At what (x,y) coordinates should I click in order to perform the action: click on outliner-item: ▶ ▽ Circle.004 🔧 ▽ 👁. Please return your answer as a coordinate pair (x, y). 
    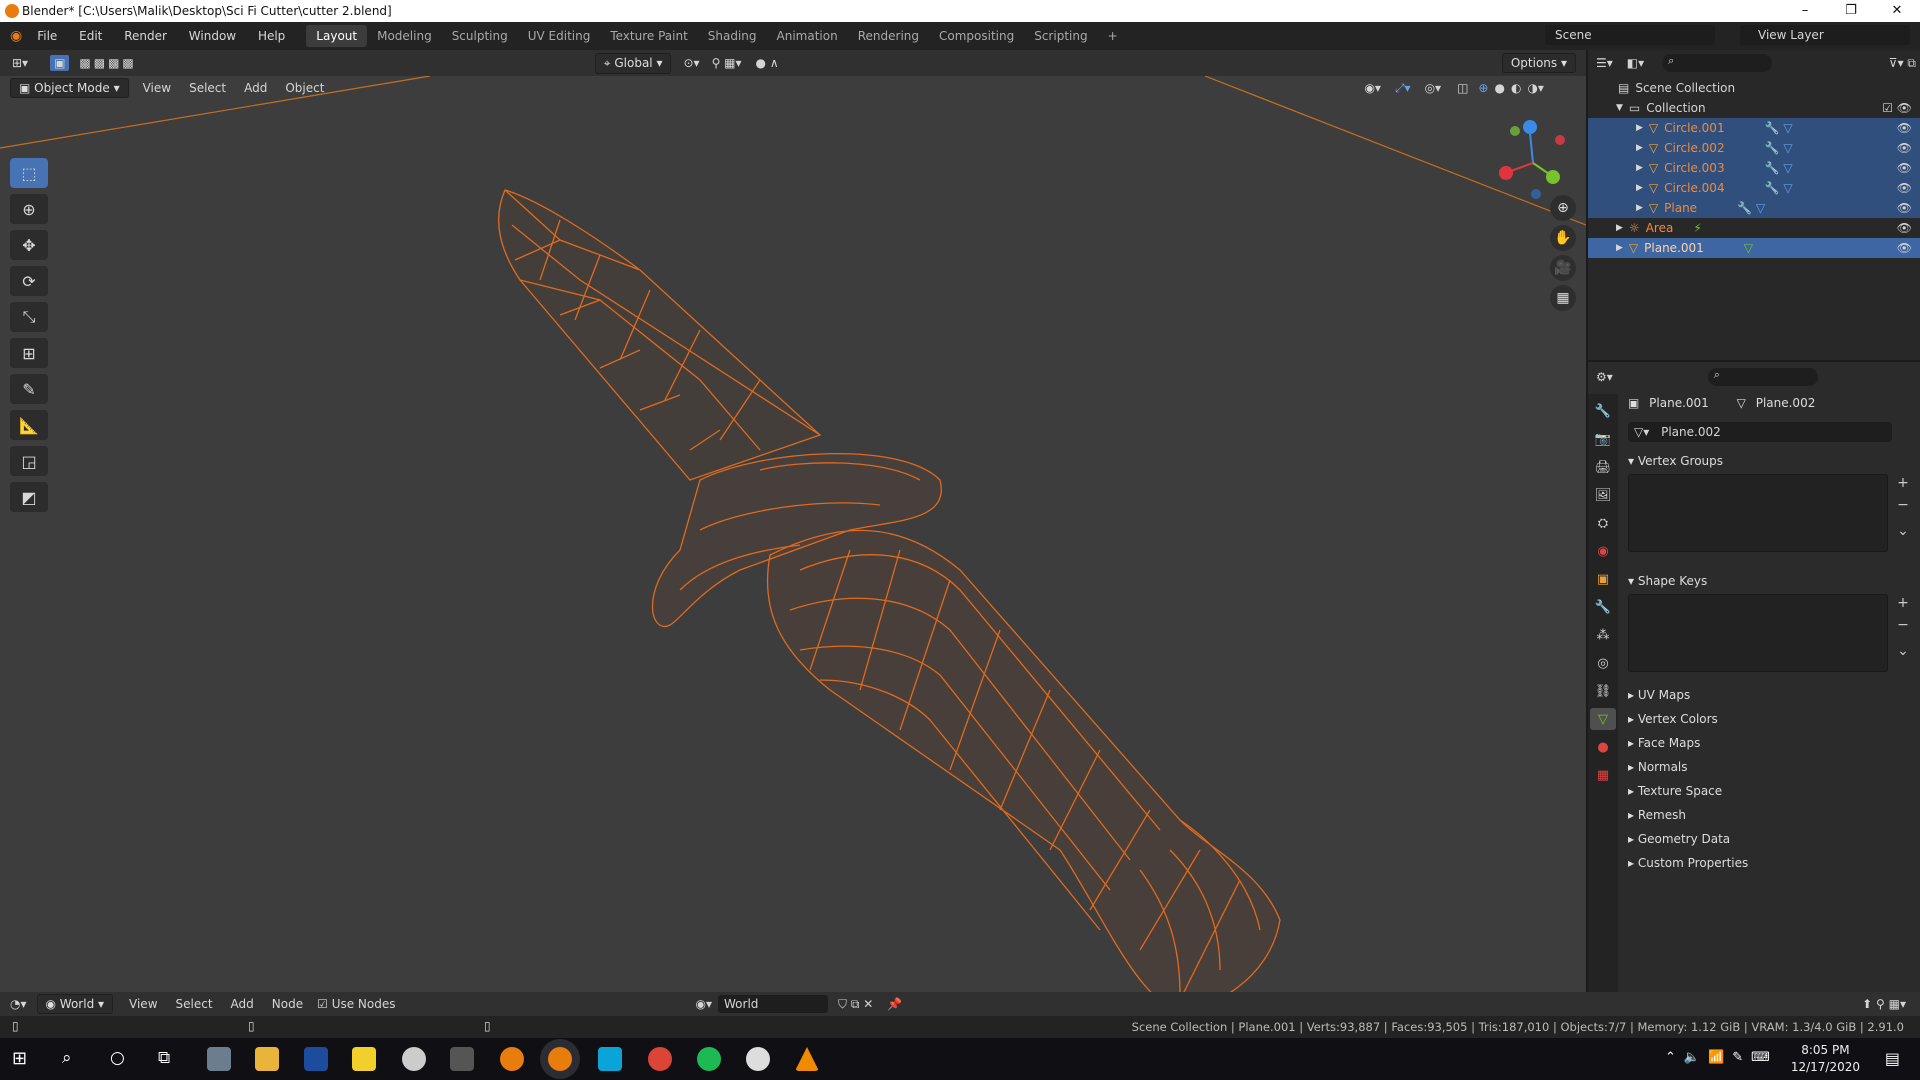
    Looking at the image, I should click on (1754, 188).